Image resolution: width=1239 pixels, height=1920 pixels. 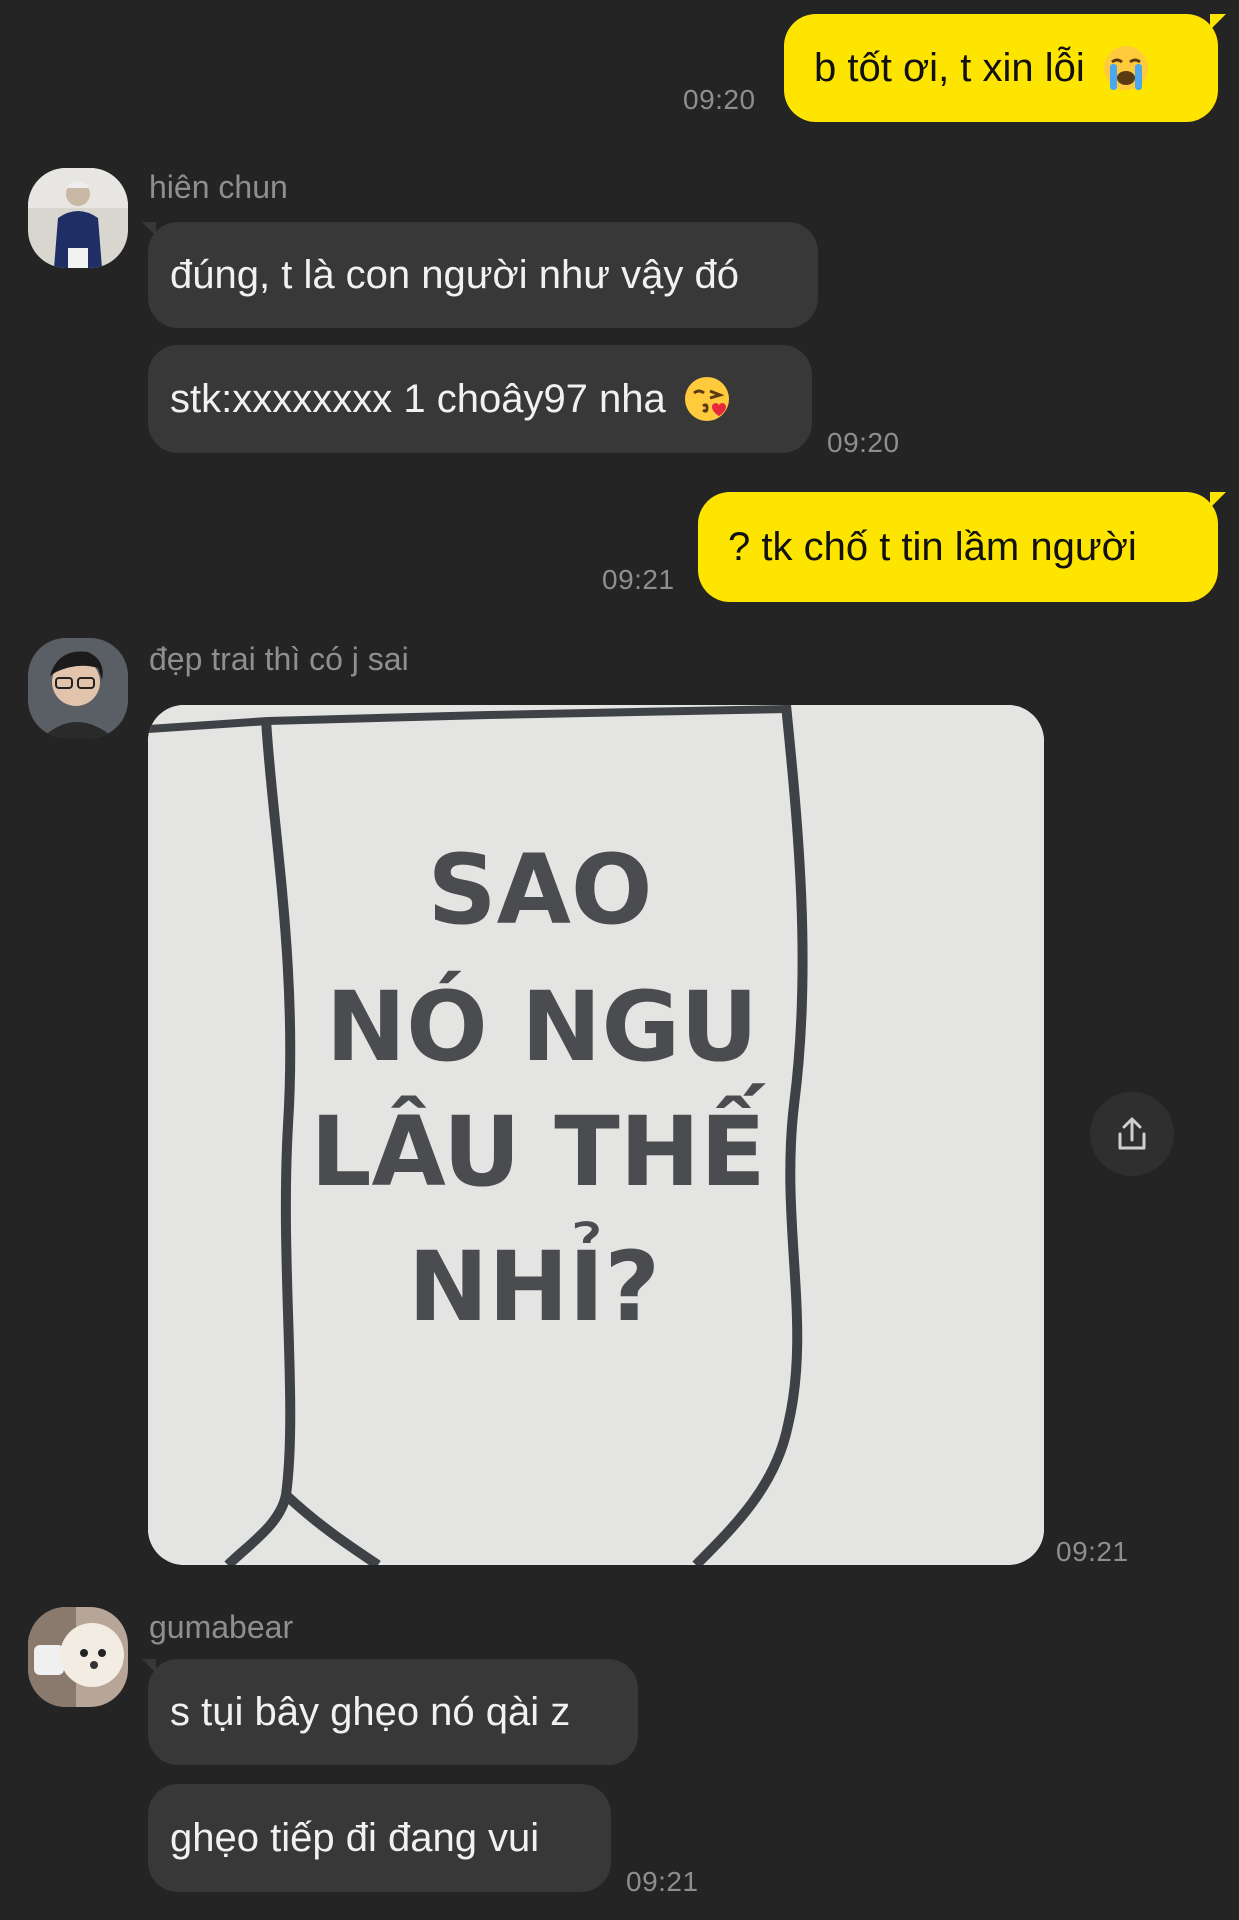 I want to click on image-caption-line: NÓ NGU, so click(x=542, y=1026).